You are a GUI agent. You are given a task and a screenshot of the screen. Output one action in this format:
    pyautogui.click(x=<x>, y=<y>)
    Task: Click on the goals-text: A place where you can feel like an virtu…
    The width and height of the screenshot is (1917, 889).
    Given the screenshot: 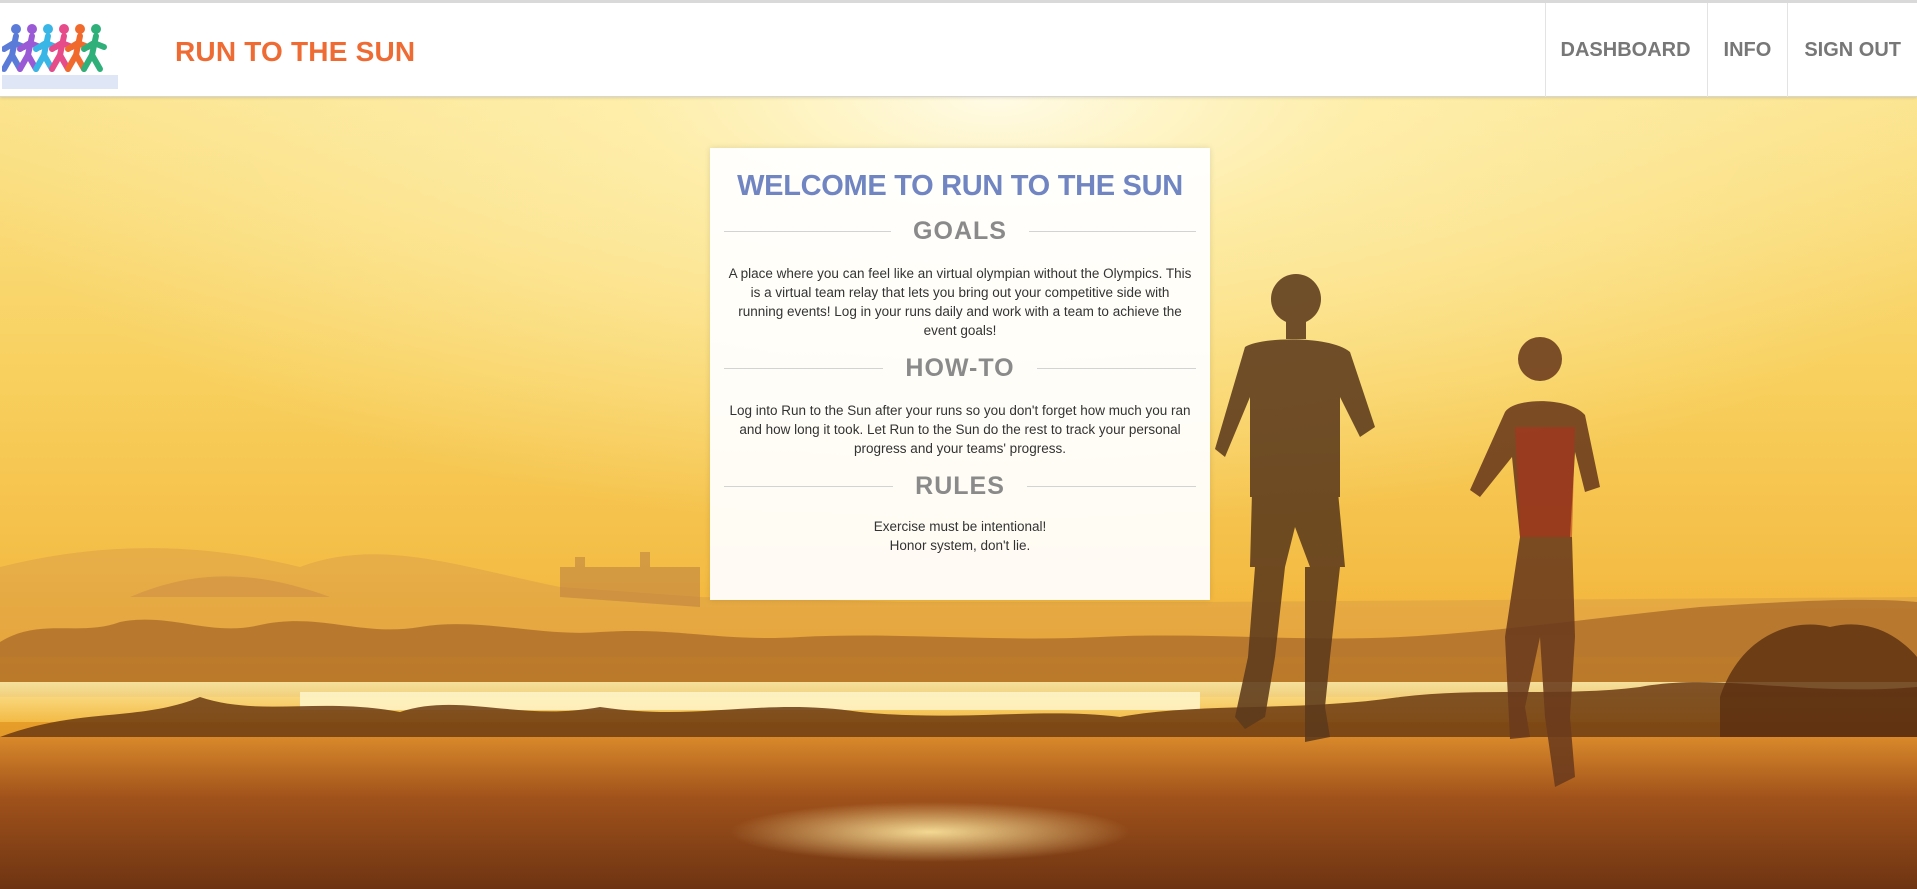 What is the action you would take?
    pyautogui.click(x=960, y=302)
    